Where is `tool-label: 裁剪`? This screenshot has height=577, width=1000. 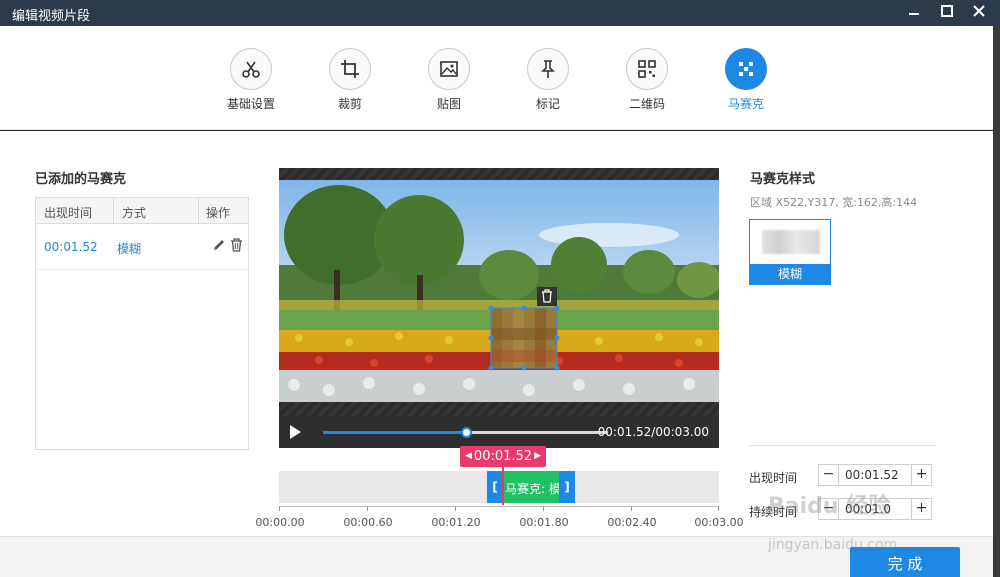
tool-label: 裁剪 is located at coordinates (349, 104).